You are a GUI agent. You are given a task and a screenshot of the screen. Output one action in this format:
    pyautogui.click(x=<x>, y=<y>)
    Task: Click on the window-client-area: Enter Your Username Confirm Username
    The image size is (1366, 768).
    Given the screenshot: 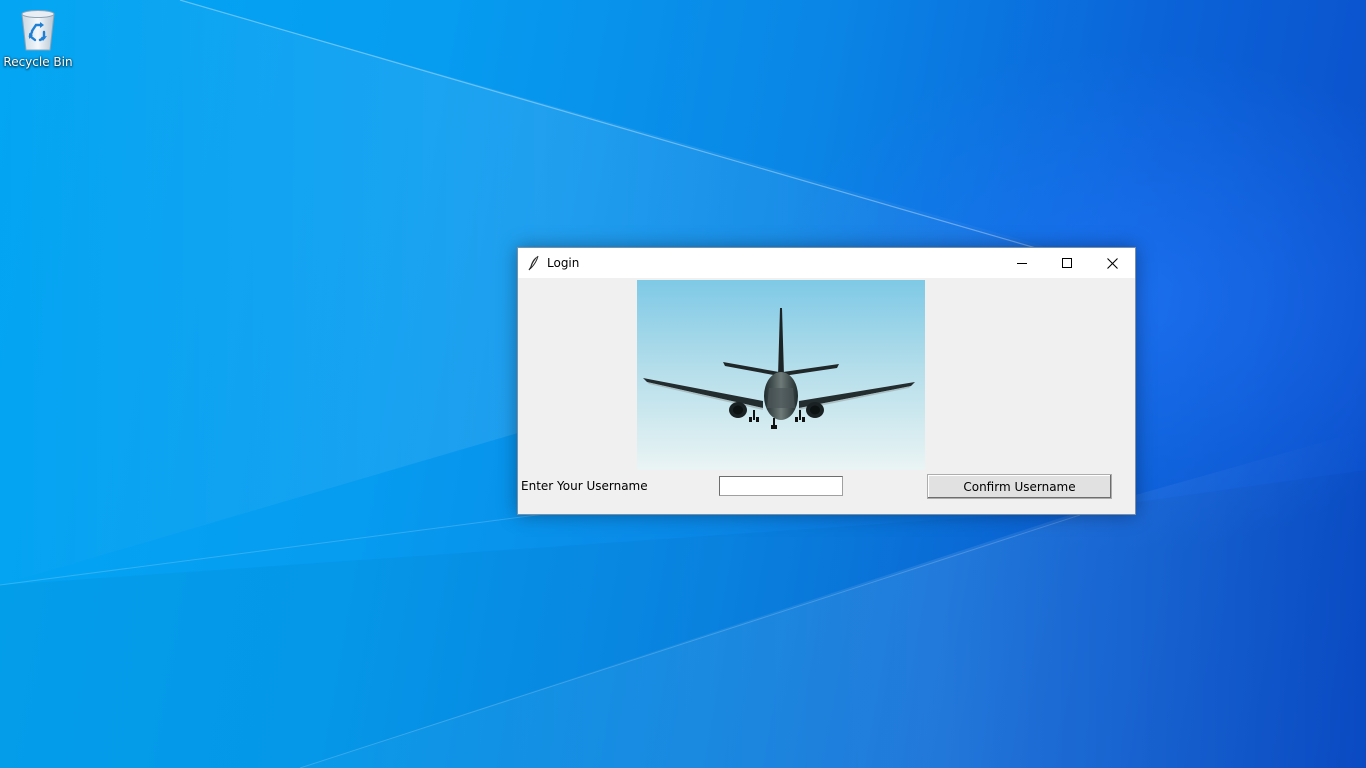 What is the action you would take?
    pyautogui.click(x=826, y=396)
    